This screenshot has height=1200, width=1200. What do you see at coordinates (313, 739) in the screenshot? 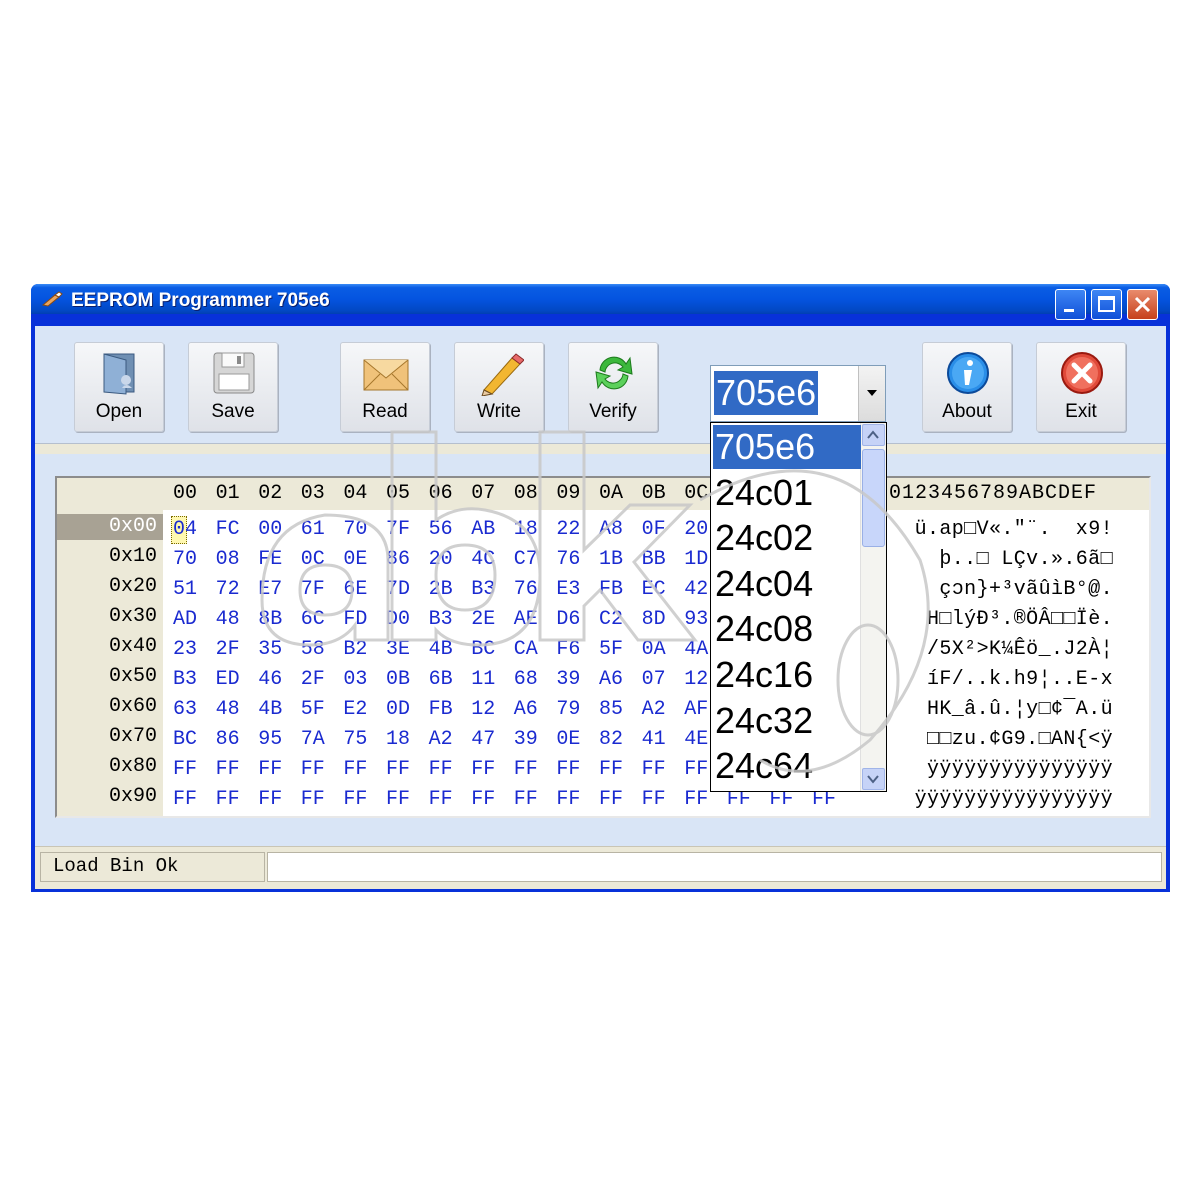
I see `hex-byte-cell: 7A` at bounding box center [313, 739].